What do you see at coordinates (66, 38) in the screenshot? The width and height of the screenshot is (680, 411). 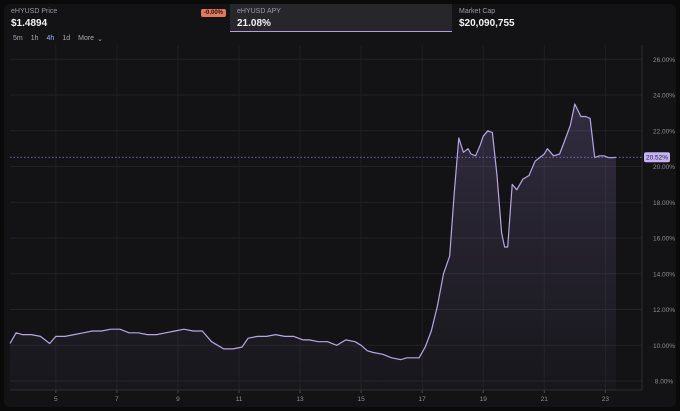 I see `interval-1d-button: 1d` at bounding box center [66, 38].